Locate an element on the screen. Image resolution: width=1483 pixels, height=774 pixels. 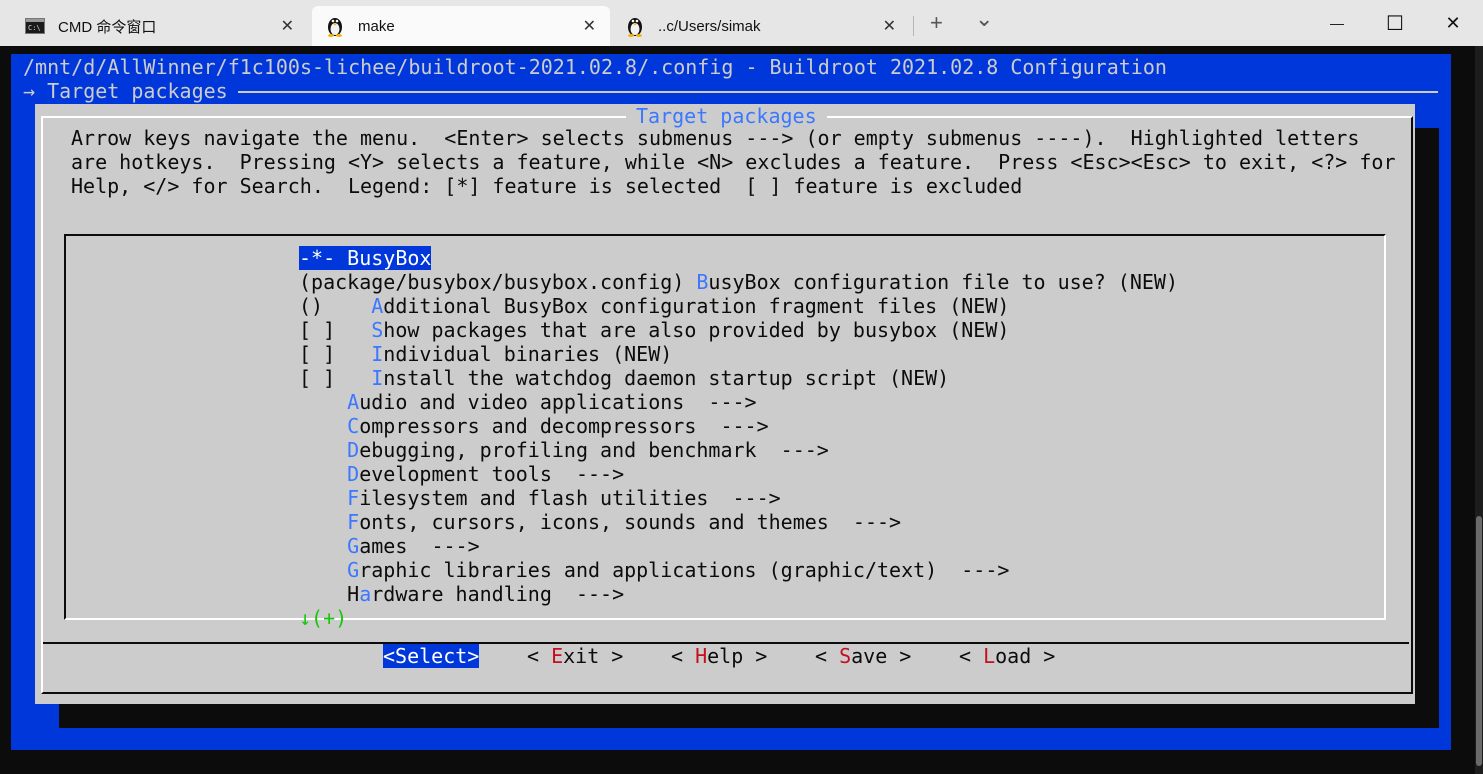
menu-item: Hardware handling ---> is located at coordinates (738, 594).